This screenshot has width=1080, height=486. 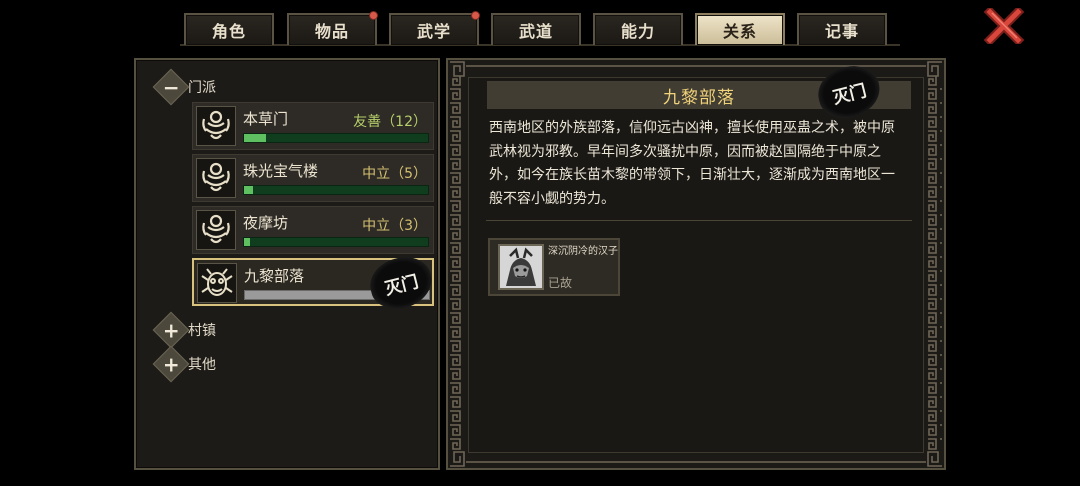 I want to click on close-x-icon, so click(x=1004, y=26).